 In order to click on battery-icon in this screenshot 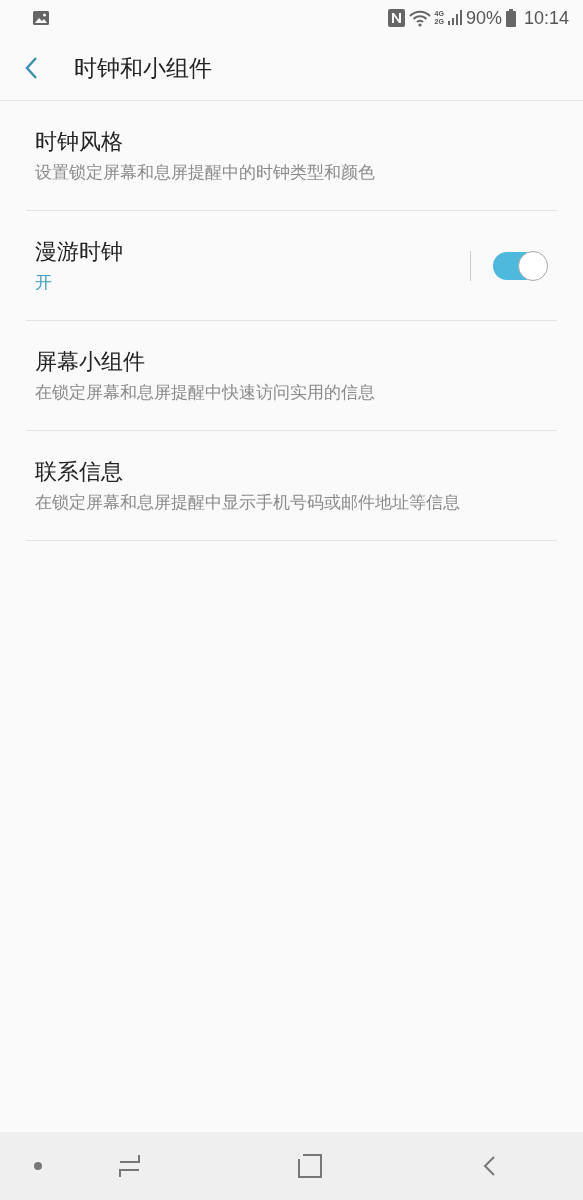, I will do `click(510, 18)`.